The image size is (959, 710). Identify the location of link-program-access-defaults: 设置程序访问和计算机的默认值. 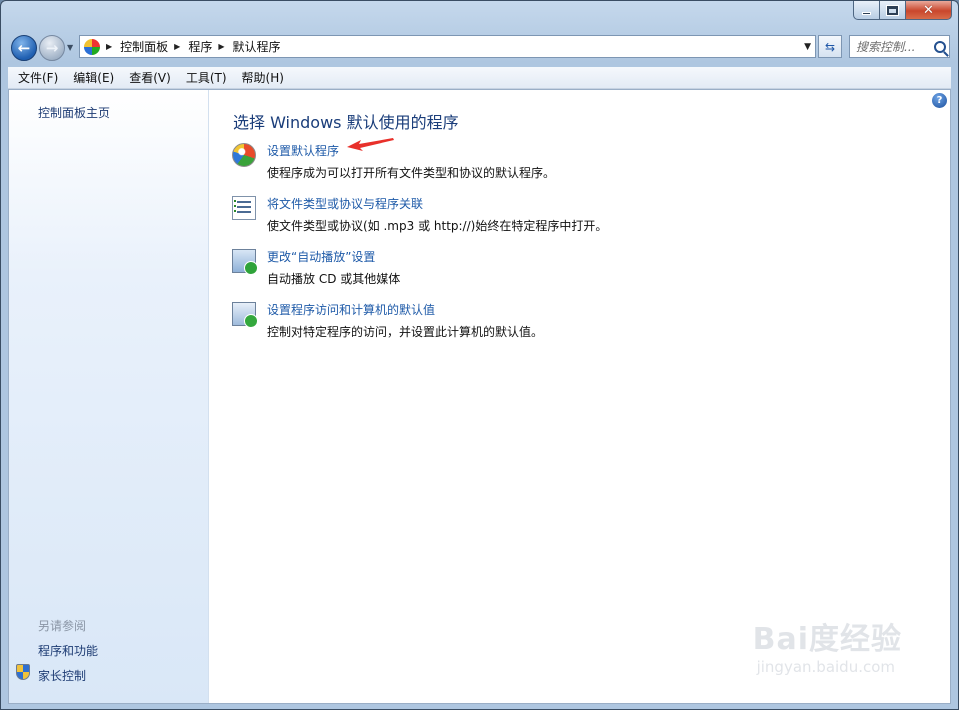
(351, 309).